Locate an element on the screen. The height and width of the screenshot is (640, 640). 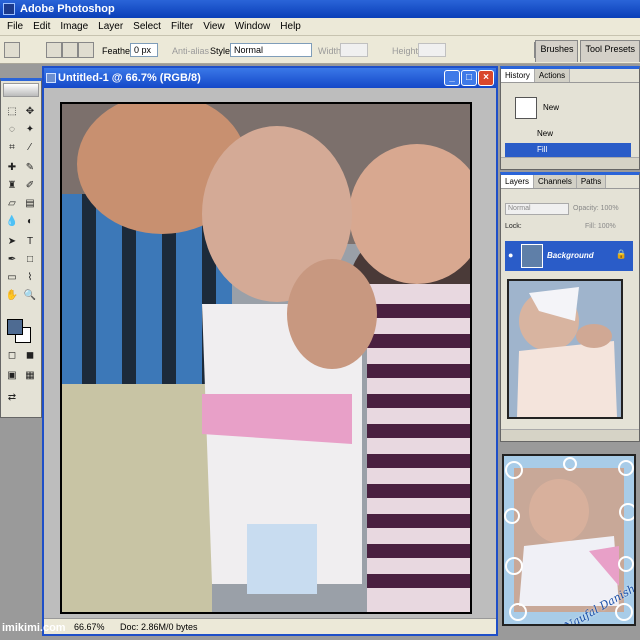
title-bar: Adobe Photoshop is located at coordinates (320, 9).